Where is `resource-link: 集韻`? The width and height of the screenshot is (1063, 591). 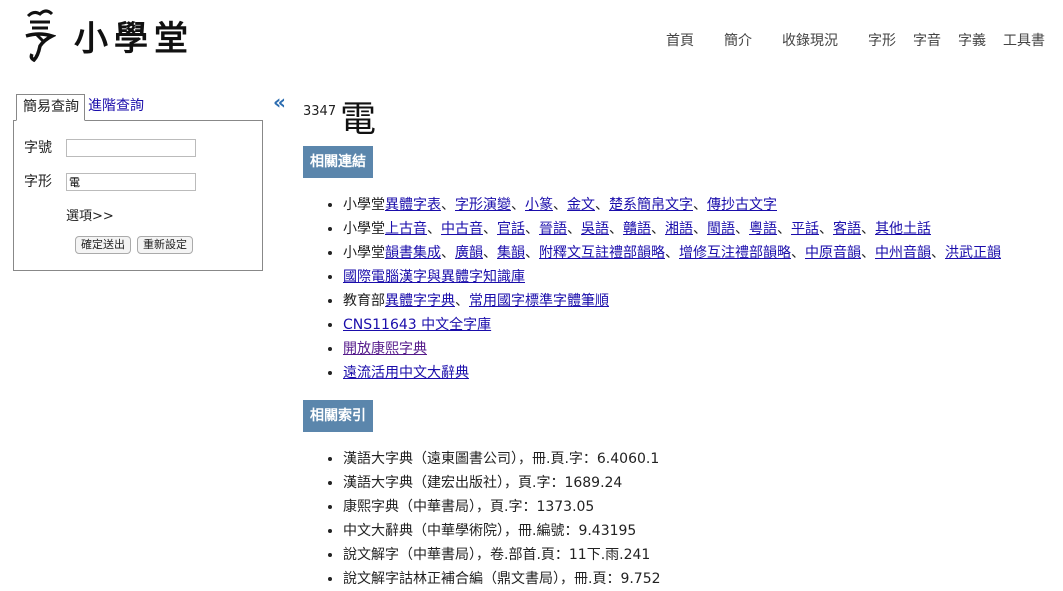 resource-link: 集韻 is located at coordinates (511, 253).